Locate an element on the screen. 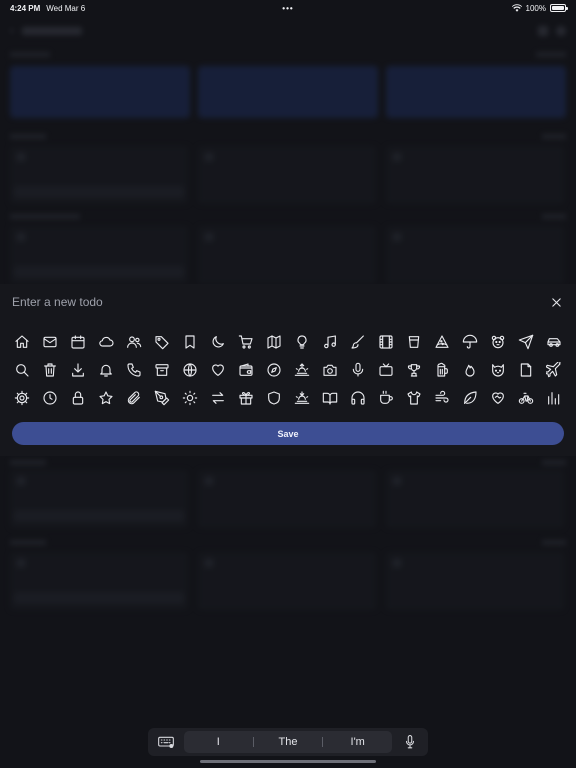 This screenshot has width=576, height=768. icon-option-airplane is located at coordinates (554, 370).